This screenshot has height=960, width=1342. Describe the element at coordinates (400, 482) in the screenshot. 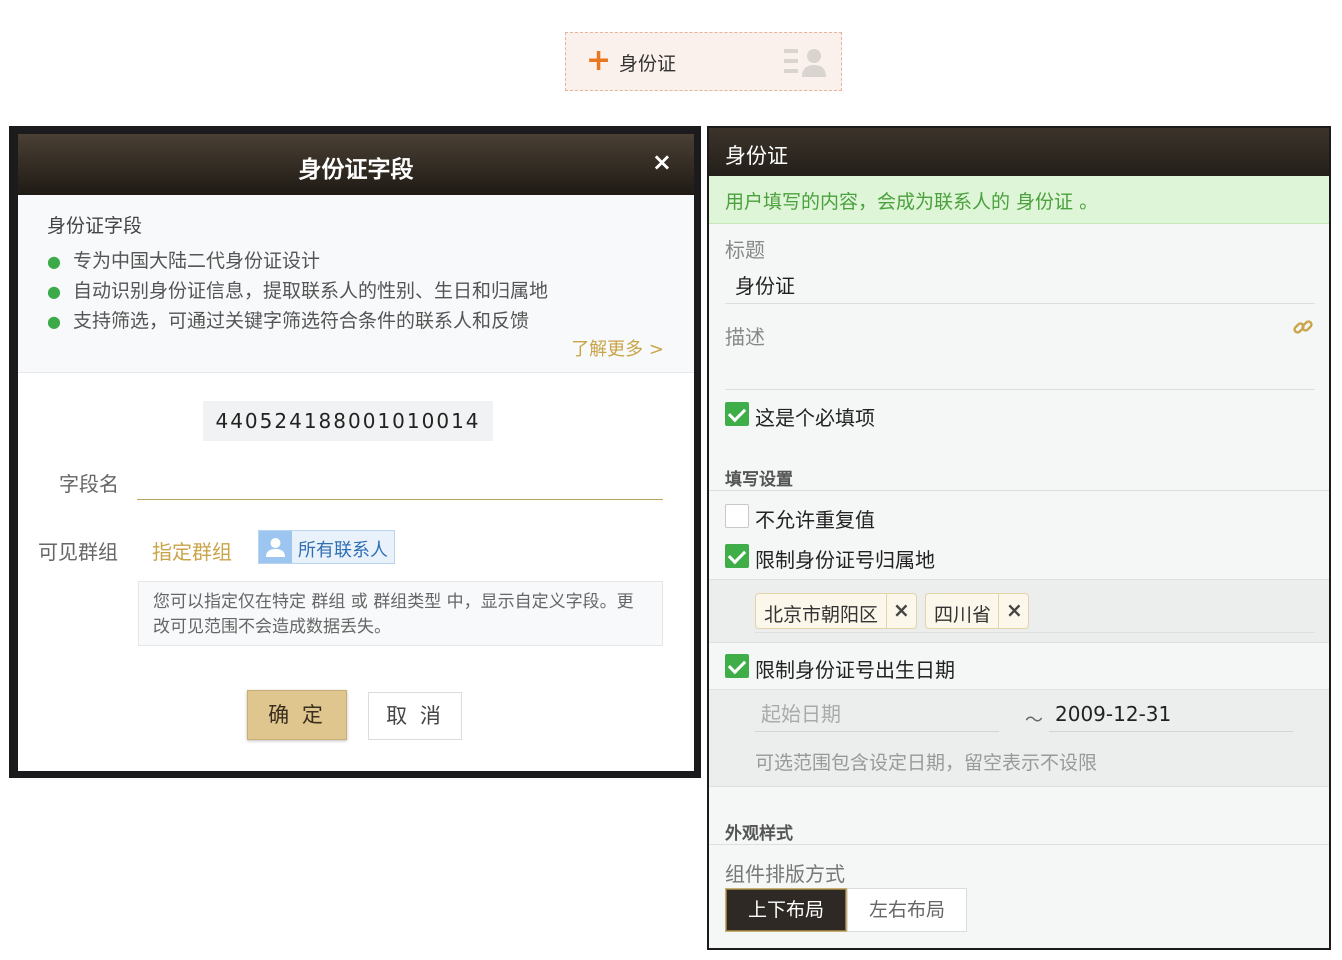

I see `field-name-input` at that location.